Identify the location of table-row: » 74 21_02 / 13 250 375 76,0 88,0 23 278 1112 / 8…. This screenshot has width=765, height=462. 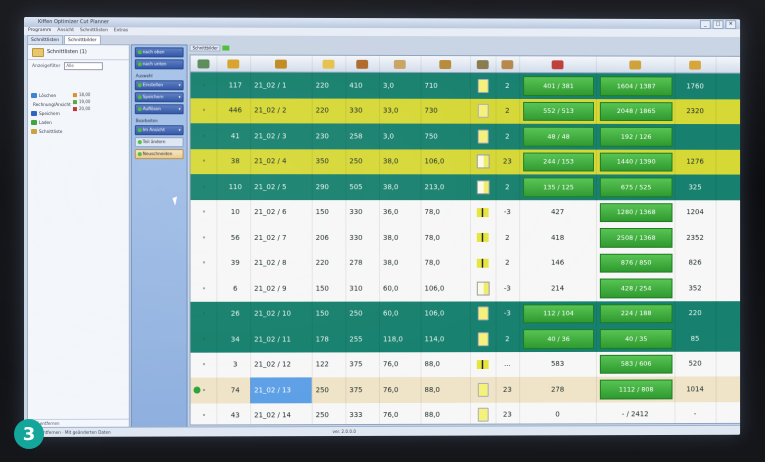
(465, 390).